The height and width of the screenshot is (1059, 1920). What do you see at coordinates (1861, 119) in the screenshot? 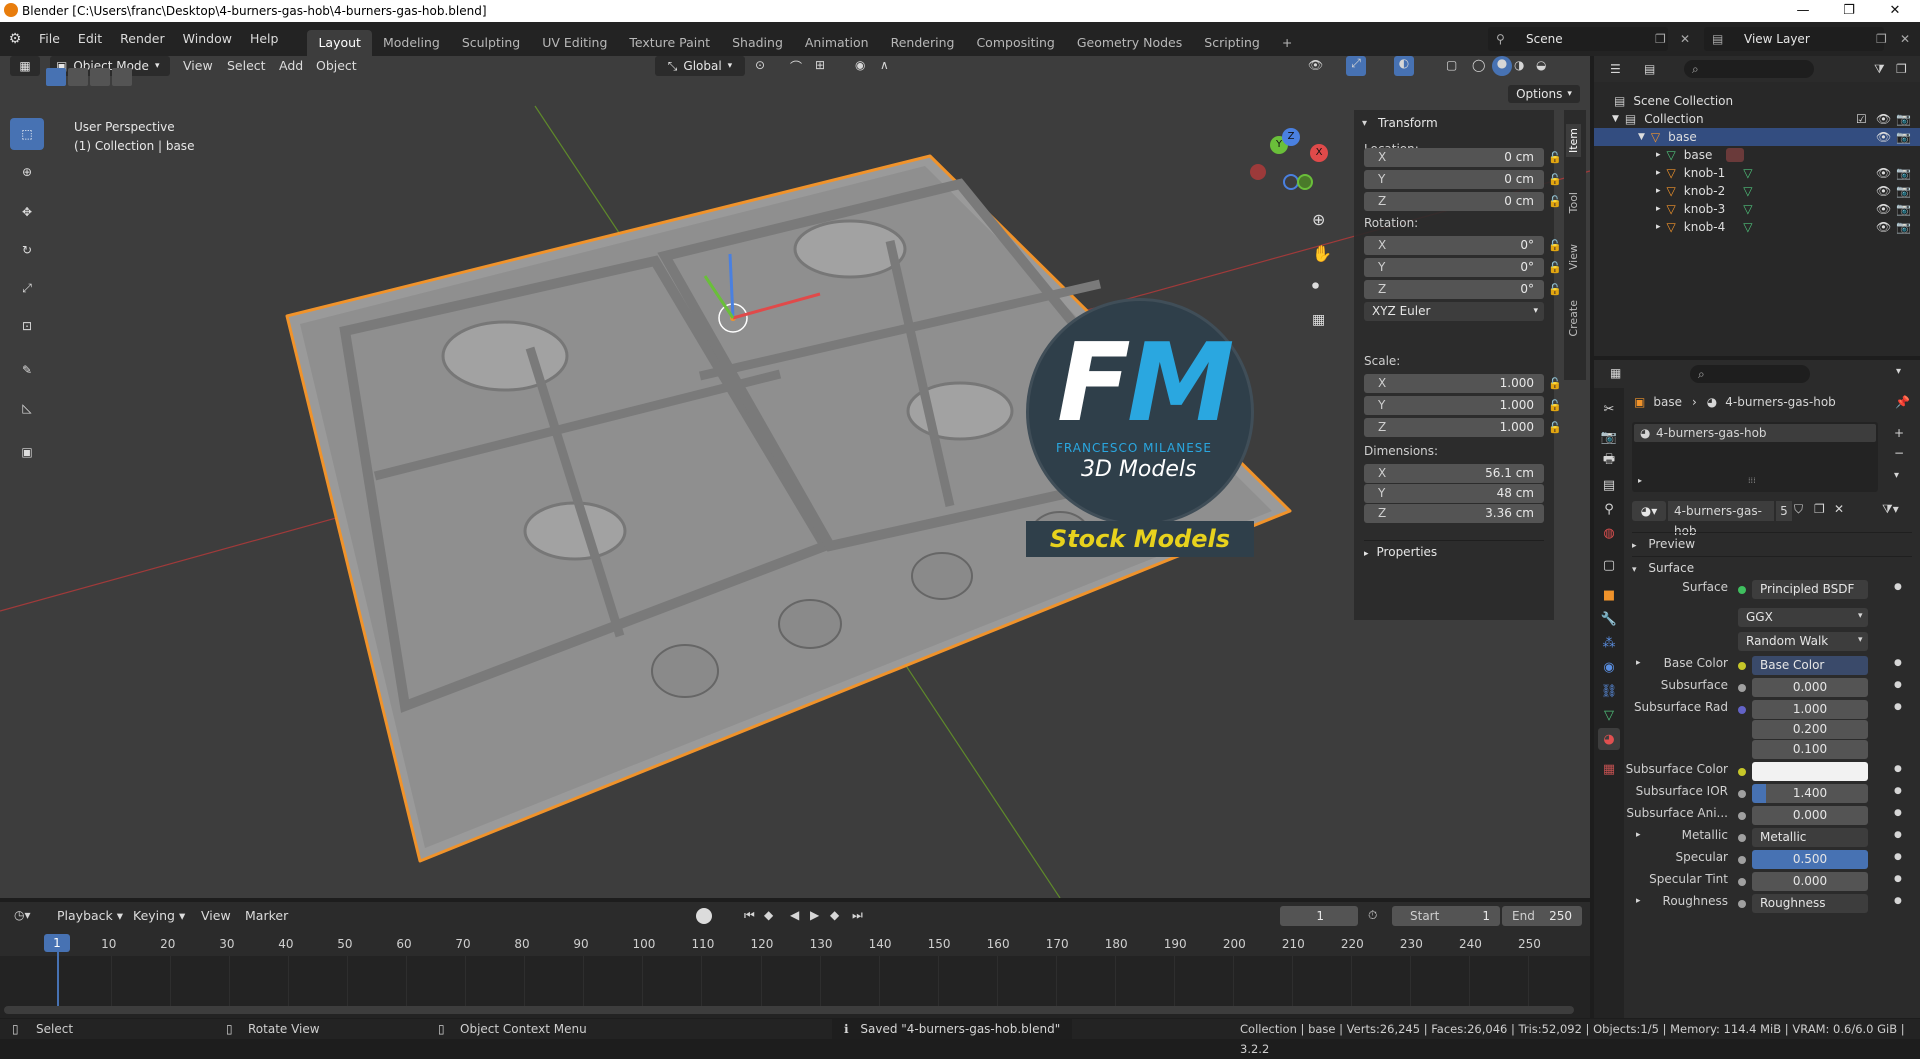
I see `checkbox-icon: ☑` at bounding box center [1861, 119].